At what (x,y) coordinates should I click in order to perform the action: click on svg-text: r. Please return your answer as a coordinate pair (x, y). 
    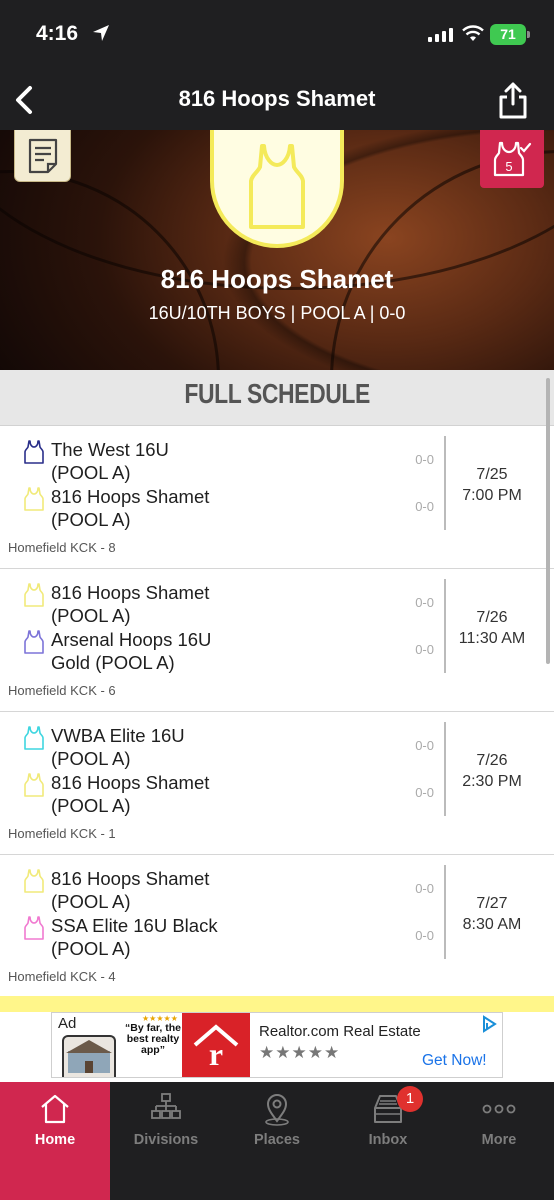
    Looking at the image, I should click on (216, 1053).